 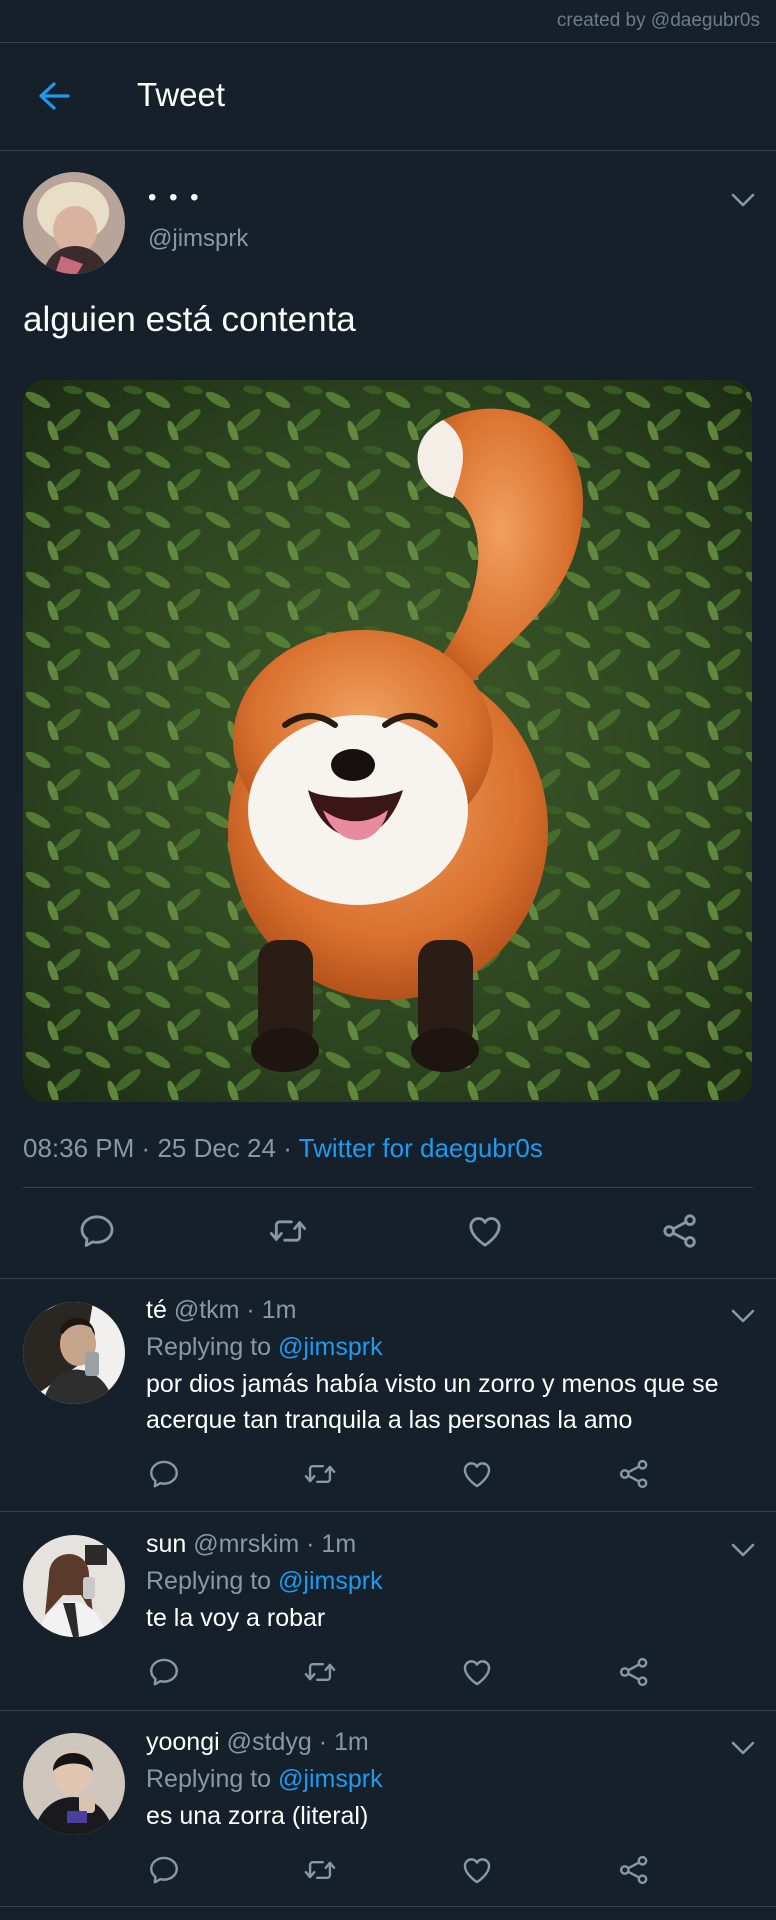 What do you see at coordinates (183, 1742) in the screenshot?
I see `reply-author-name: yoongi` at bounding box center [183, 1742].